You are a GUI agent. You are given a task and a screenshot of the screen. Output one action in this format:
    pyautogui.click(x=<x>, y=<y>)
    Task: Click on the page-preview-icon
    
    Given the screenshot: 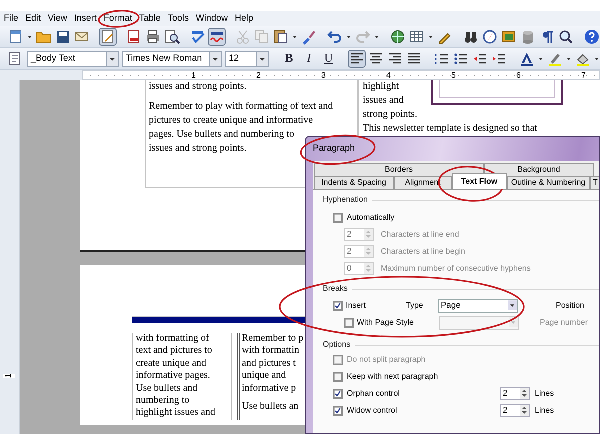 What is the action you would take?
    pyautogui.click(x=172, y=36)
    